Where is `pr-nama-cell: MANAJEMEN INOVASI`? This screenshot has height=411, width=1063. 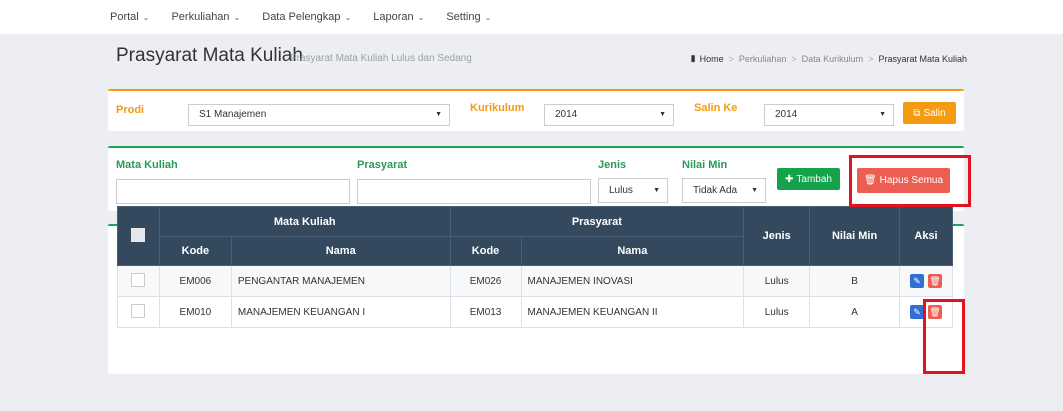
pr-nama-cell: MANAJEMEN INOVASI is located at coordinates (632, 281).